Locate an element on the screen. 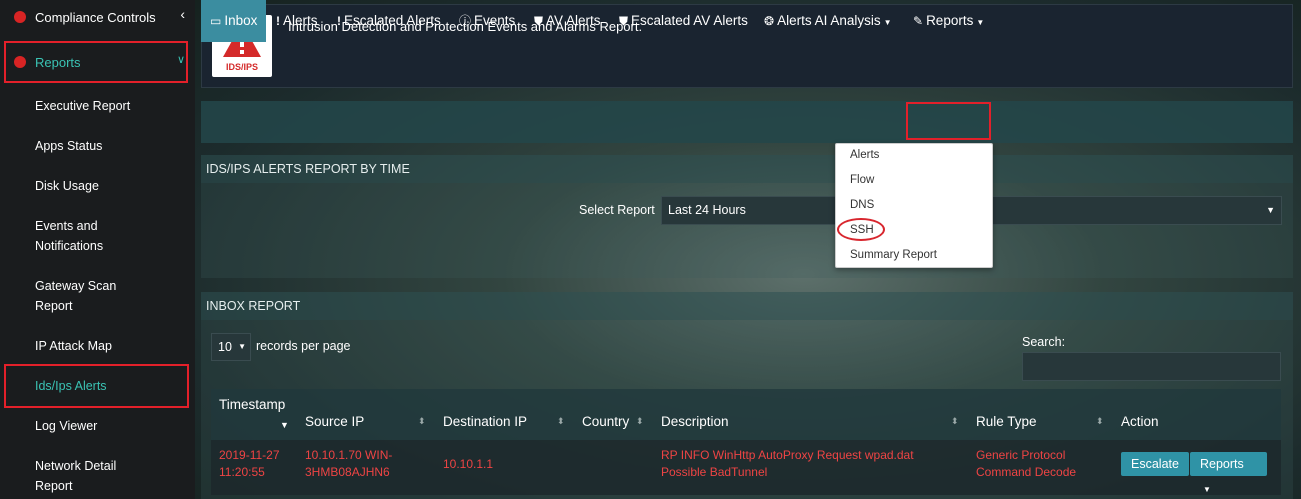 This screenshot has width=1301, height=499. tab-events: ⓘ Events is located at coordinates (487, 21).